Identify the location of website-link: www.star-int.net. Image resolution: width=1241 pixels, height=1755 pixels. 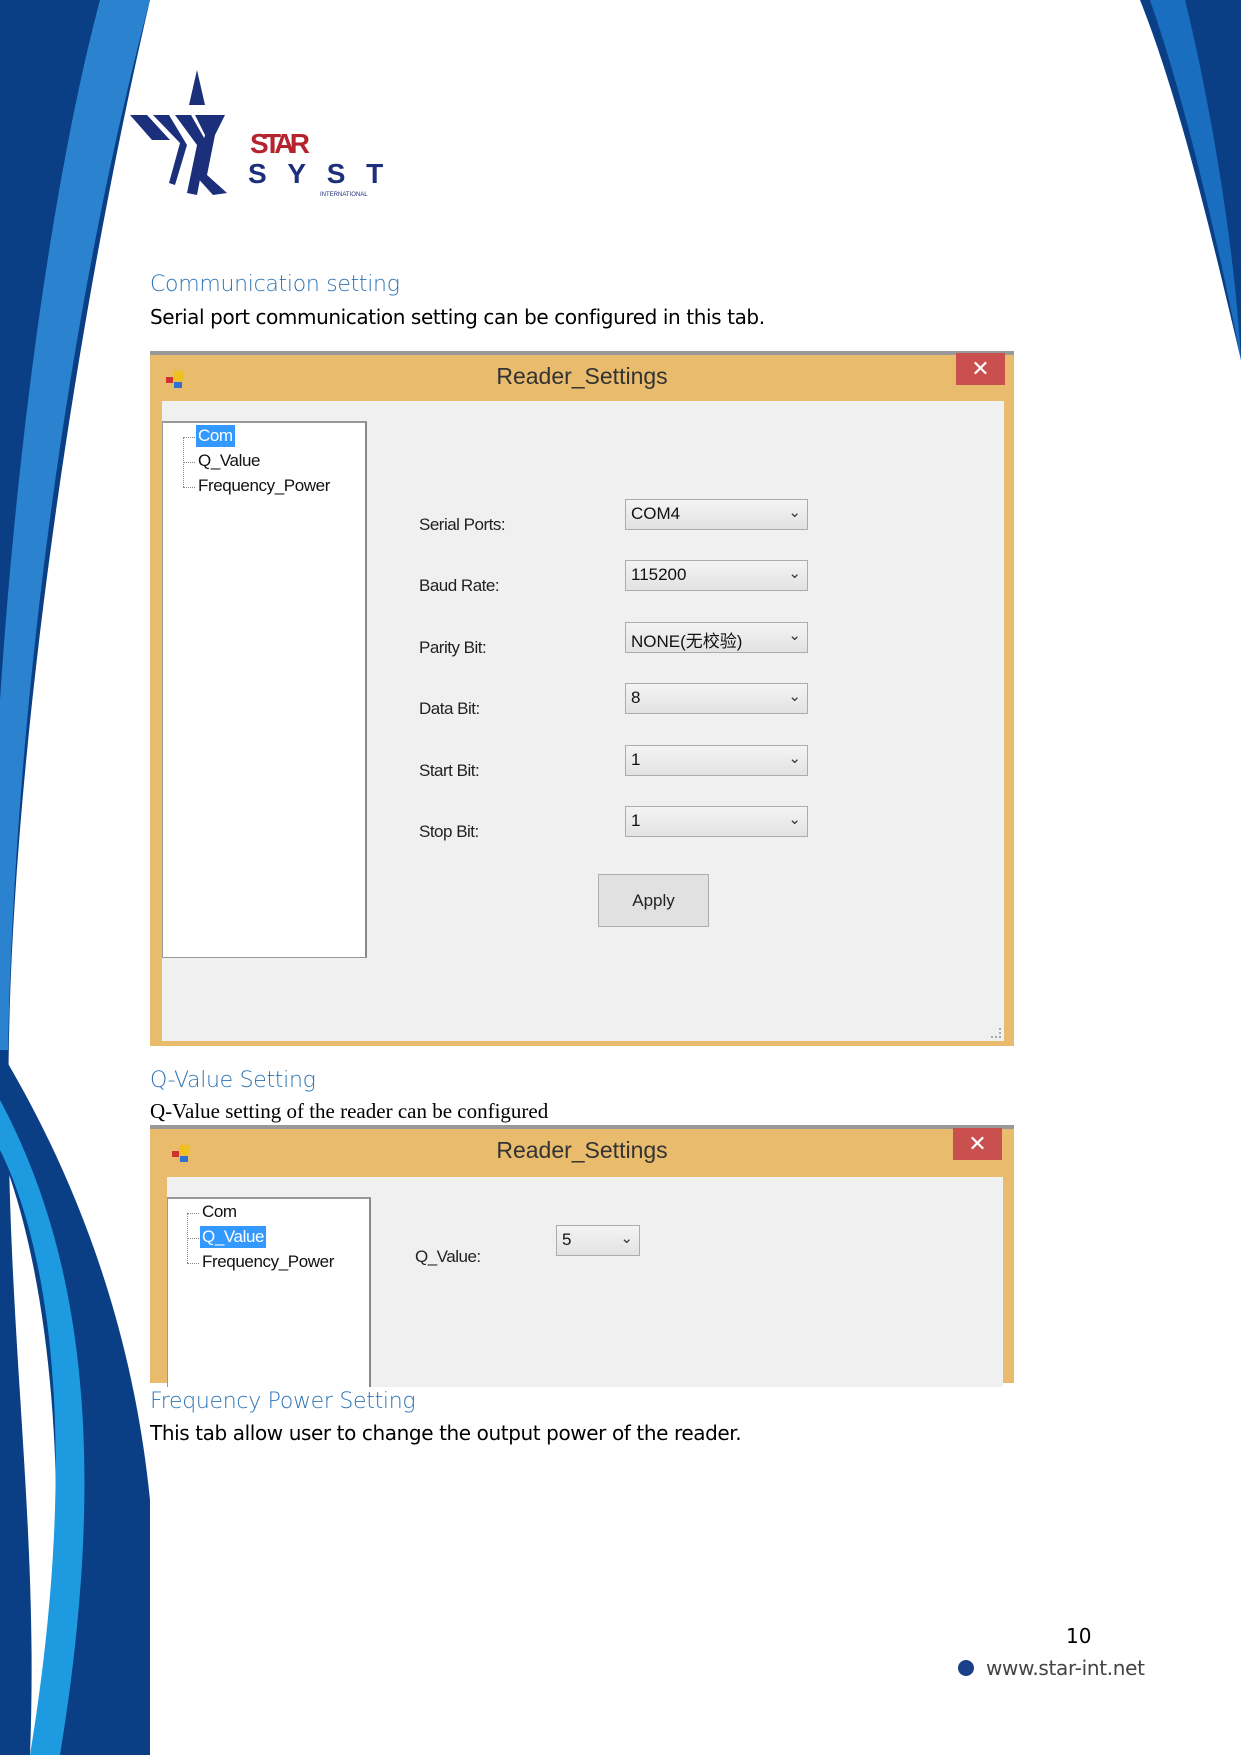
(1065, 1668).